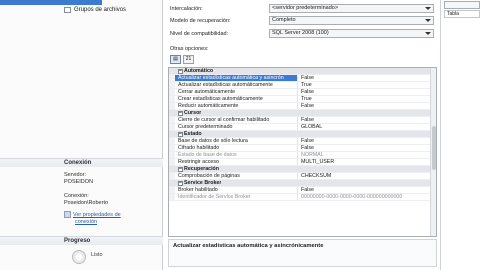  Describe the element at coordinates (193, 113) in the screenshot. I see `grid-category-label: Cursor` at that location.